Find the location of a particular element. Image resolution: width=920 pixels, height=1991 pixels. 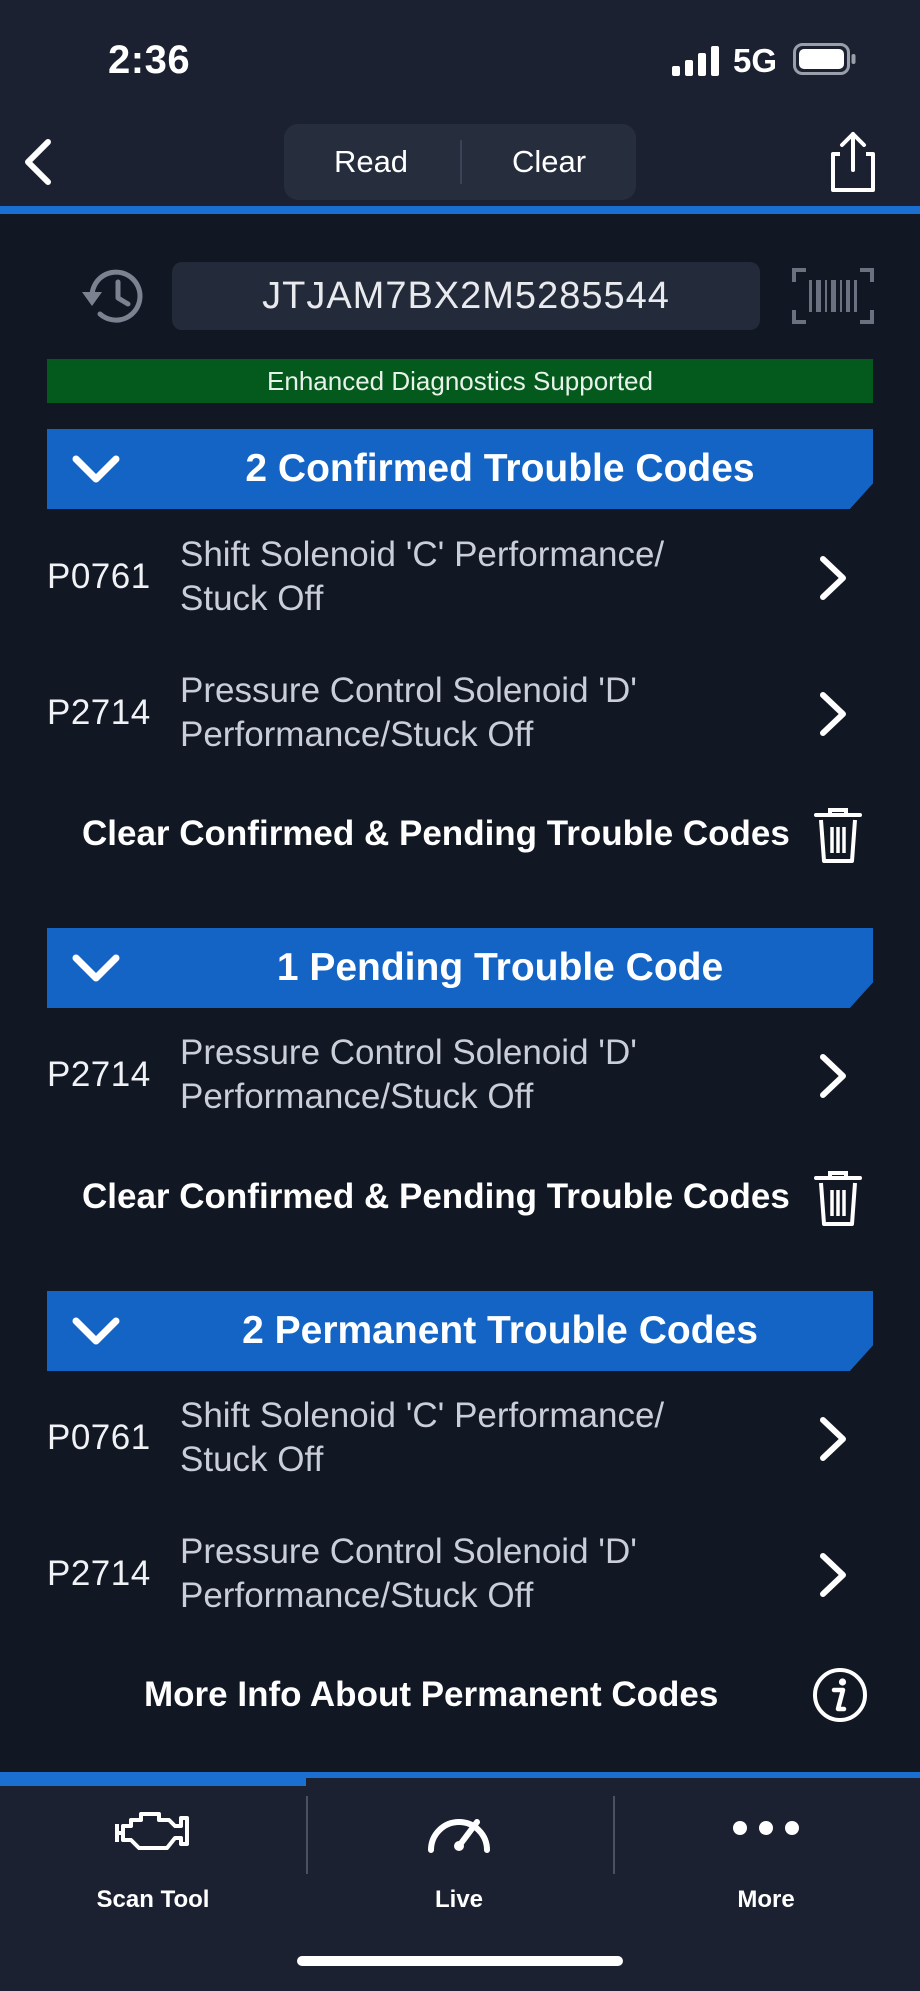

pending-codes-header: 1 Pending Trouble Code is located at coordinates (460, 968).